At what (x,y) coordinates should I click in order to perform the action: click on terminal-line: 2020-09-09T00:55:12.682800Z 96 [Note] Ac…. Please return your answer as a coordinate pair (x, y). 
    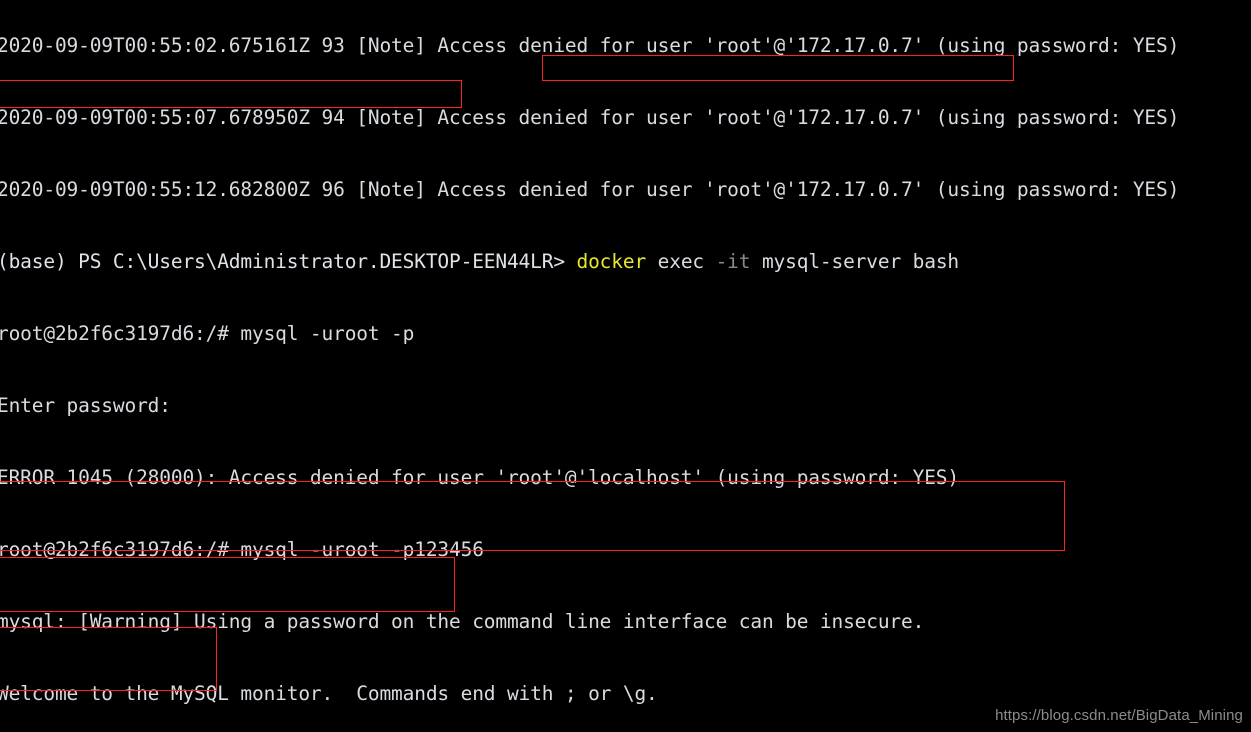
    Looking at the image, I should click on (590, 189).